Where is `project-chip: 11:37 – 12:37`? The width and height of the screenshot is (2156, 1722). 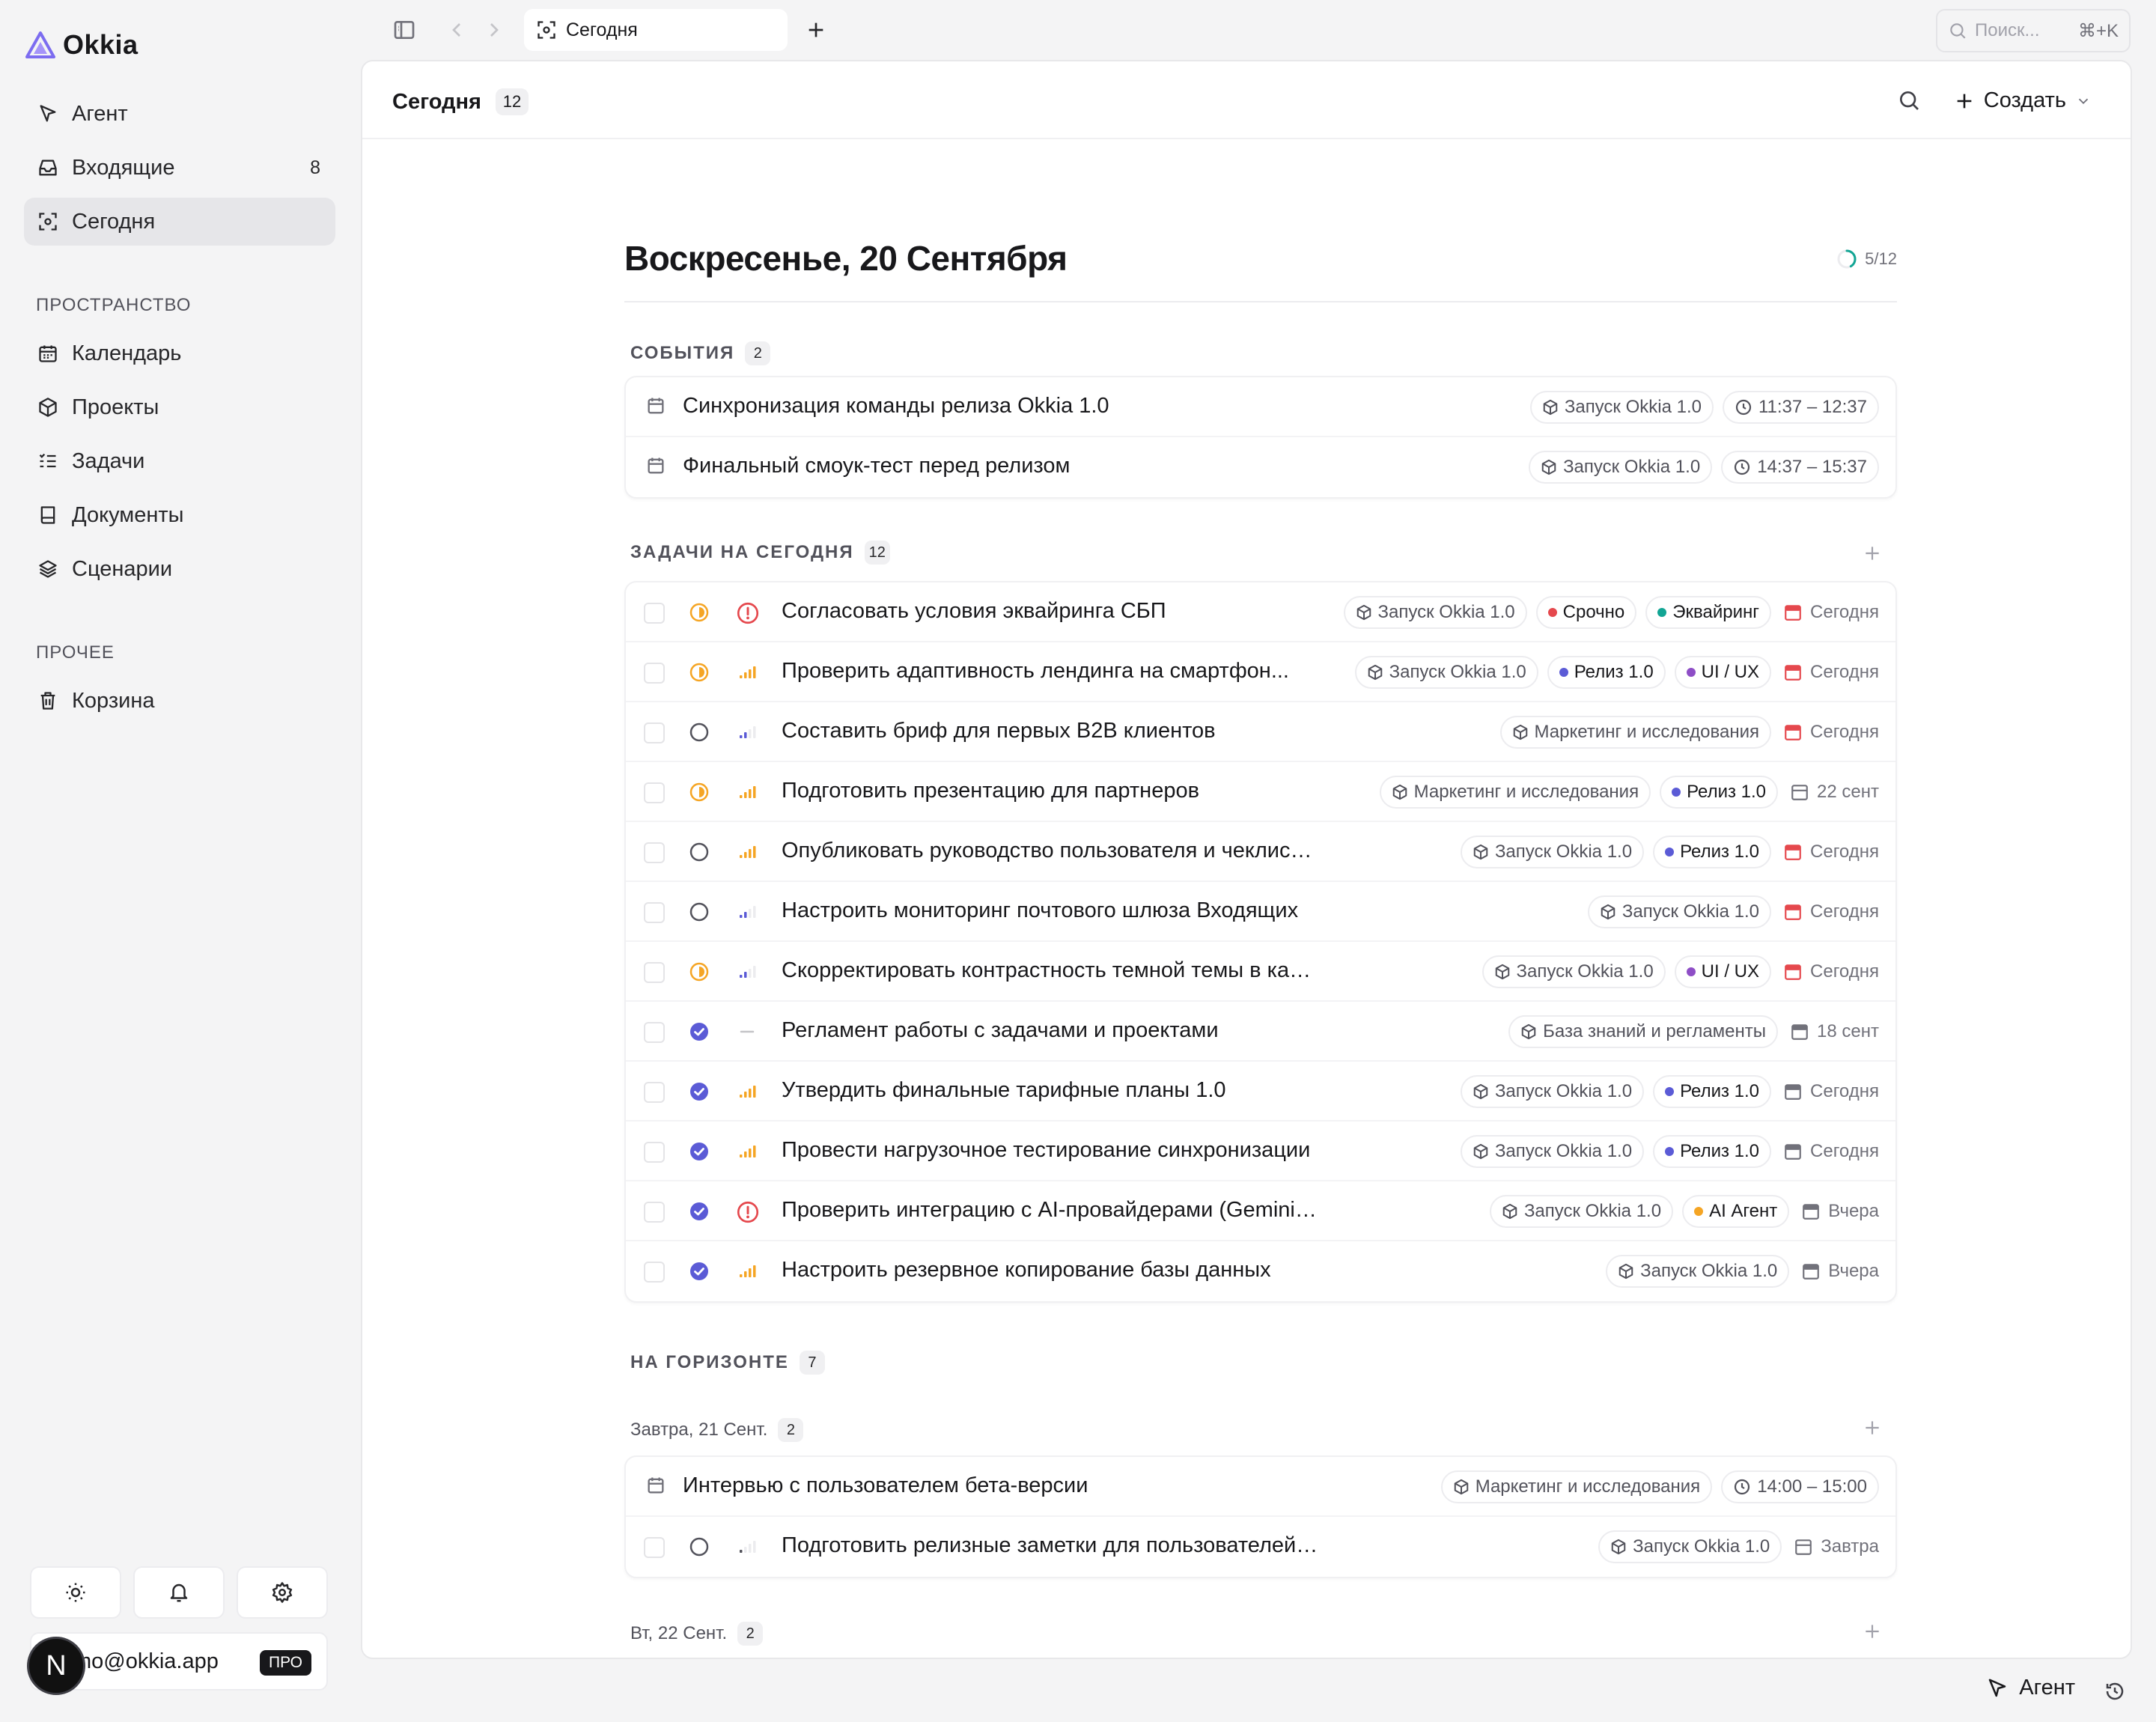
project-chip: 11:37 – 12:37 is located at coordinates (1800, 407).